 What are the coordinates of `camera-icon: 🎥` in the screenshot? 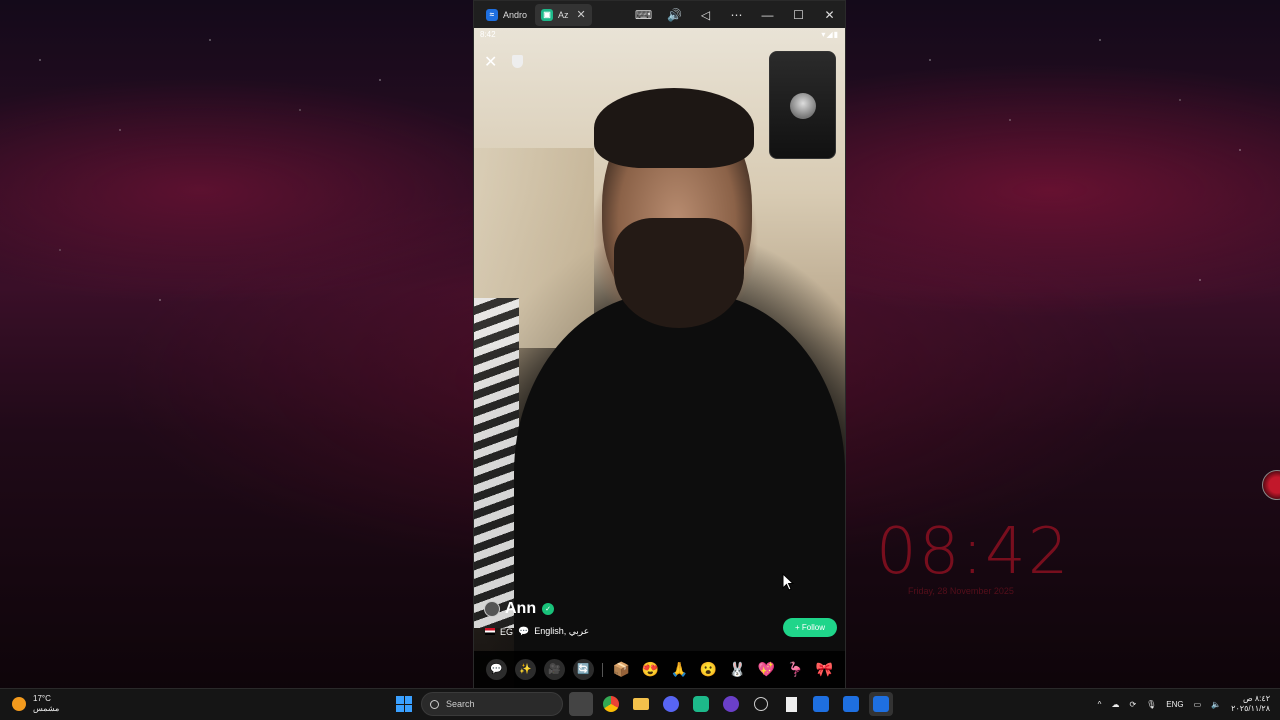 It's located at (554, 669).